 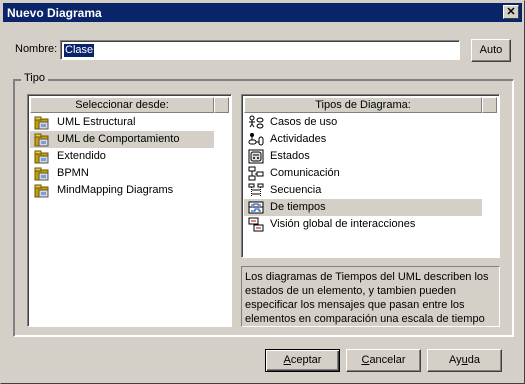 I want to click on title-bar: Nuevo Diagrama ✕, so click(x=262, y=12).